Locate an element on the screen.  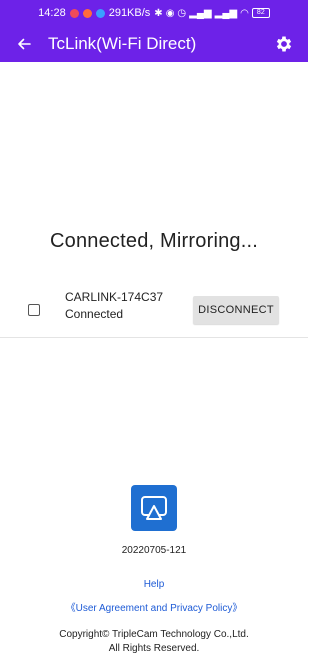
vibrate-icon: ◉ is located at coordinates (170, 13).